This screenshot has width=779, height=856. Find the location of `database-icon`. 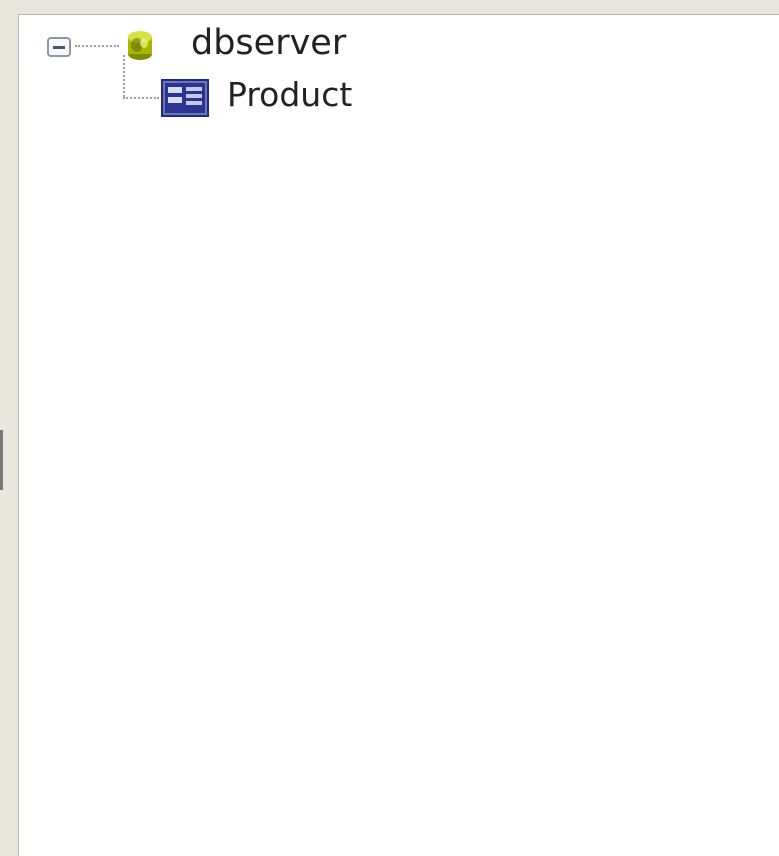

database-icon is located at coordinates (140, 45).